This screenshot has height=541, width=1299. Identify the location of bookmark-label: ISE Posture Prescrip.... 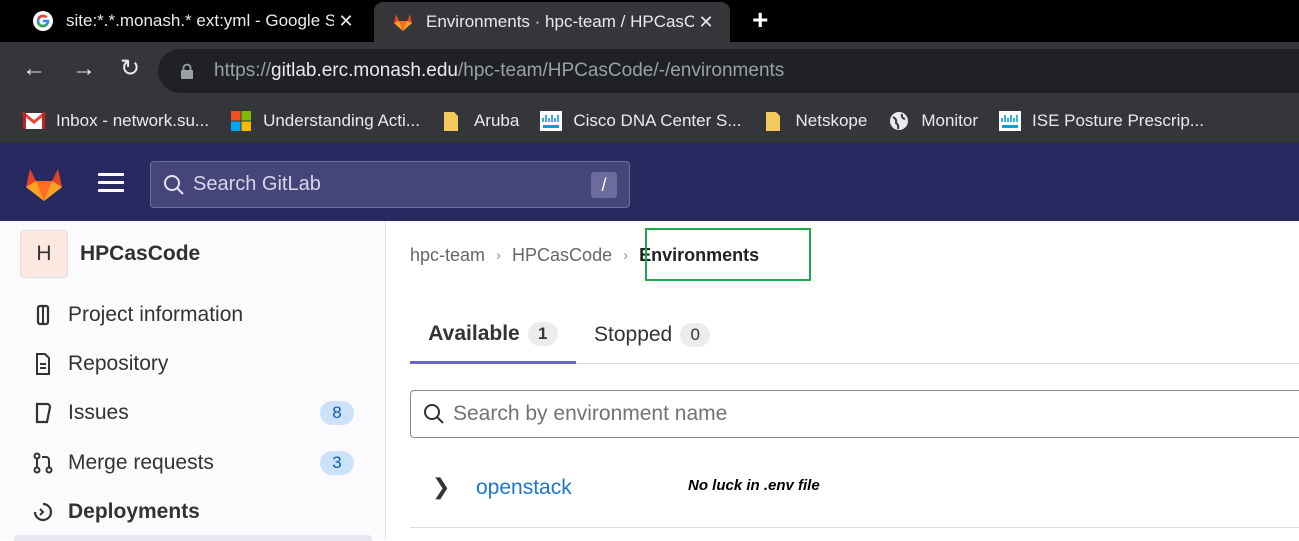
(1118, 120).